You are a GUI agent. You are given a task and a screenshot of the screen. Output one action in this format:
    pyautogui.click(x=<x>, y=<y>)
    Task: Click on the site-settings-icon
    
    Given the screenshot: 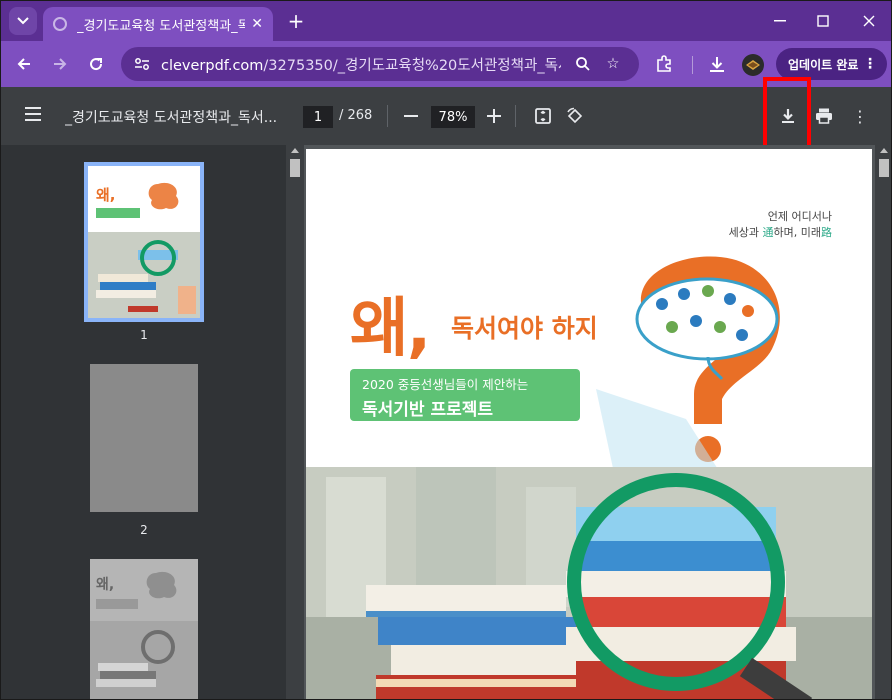 What is the action you would take?
    pyautogui.click(x=142, y=64)
    